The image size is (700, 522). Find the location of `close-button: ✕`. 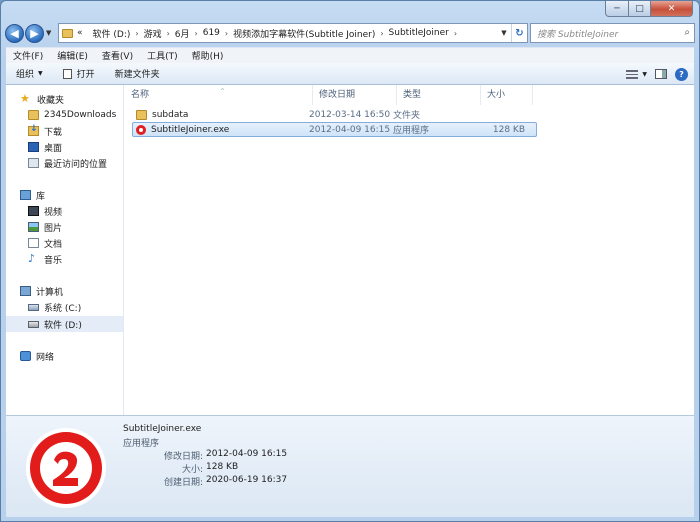

close-button: ✕ is located at coordinates (672, 9).